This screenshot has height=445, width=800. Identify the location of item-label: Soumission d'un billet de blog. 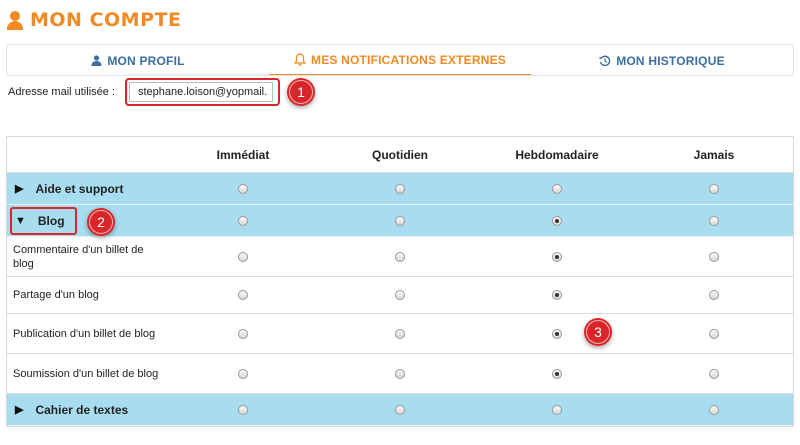
(92, 373).